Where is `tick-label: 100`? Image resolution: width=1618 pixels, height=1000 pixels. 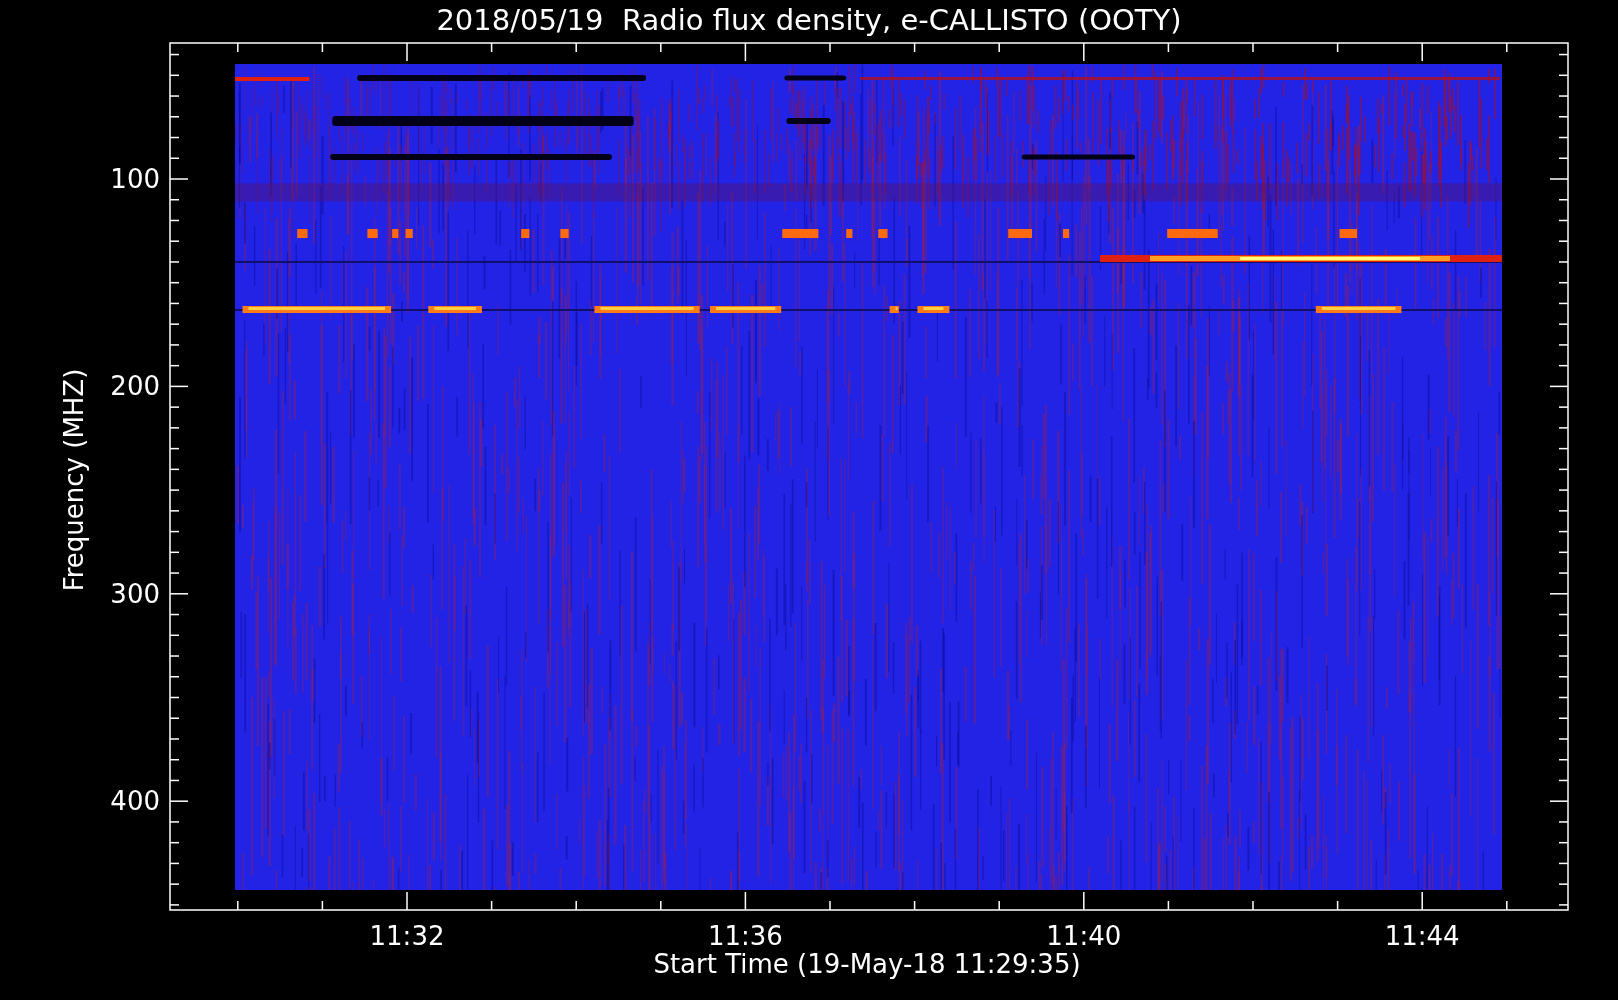 tick-label: 100 is located at coordinates (134, 179).